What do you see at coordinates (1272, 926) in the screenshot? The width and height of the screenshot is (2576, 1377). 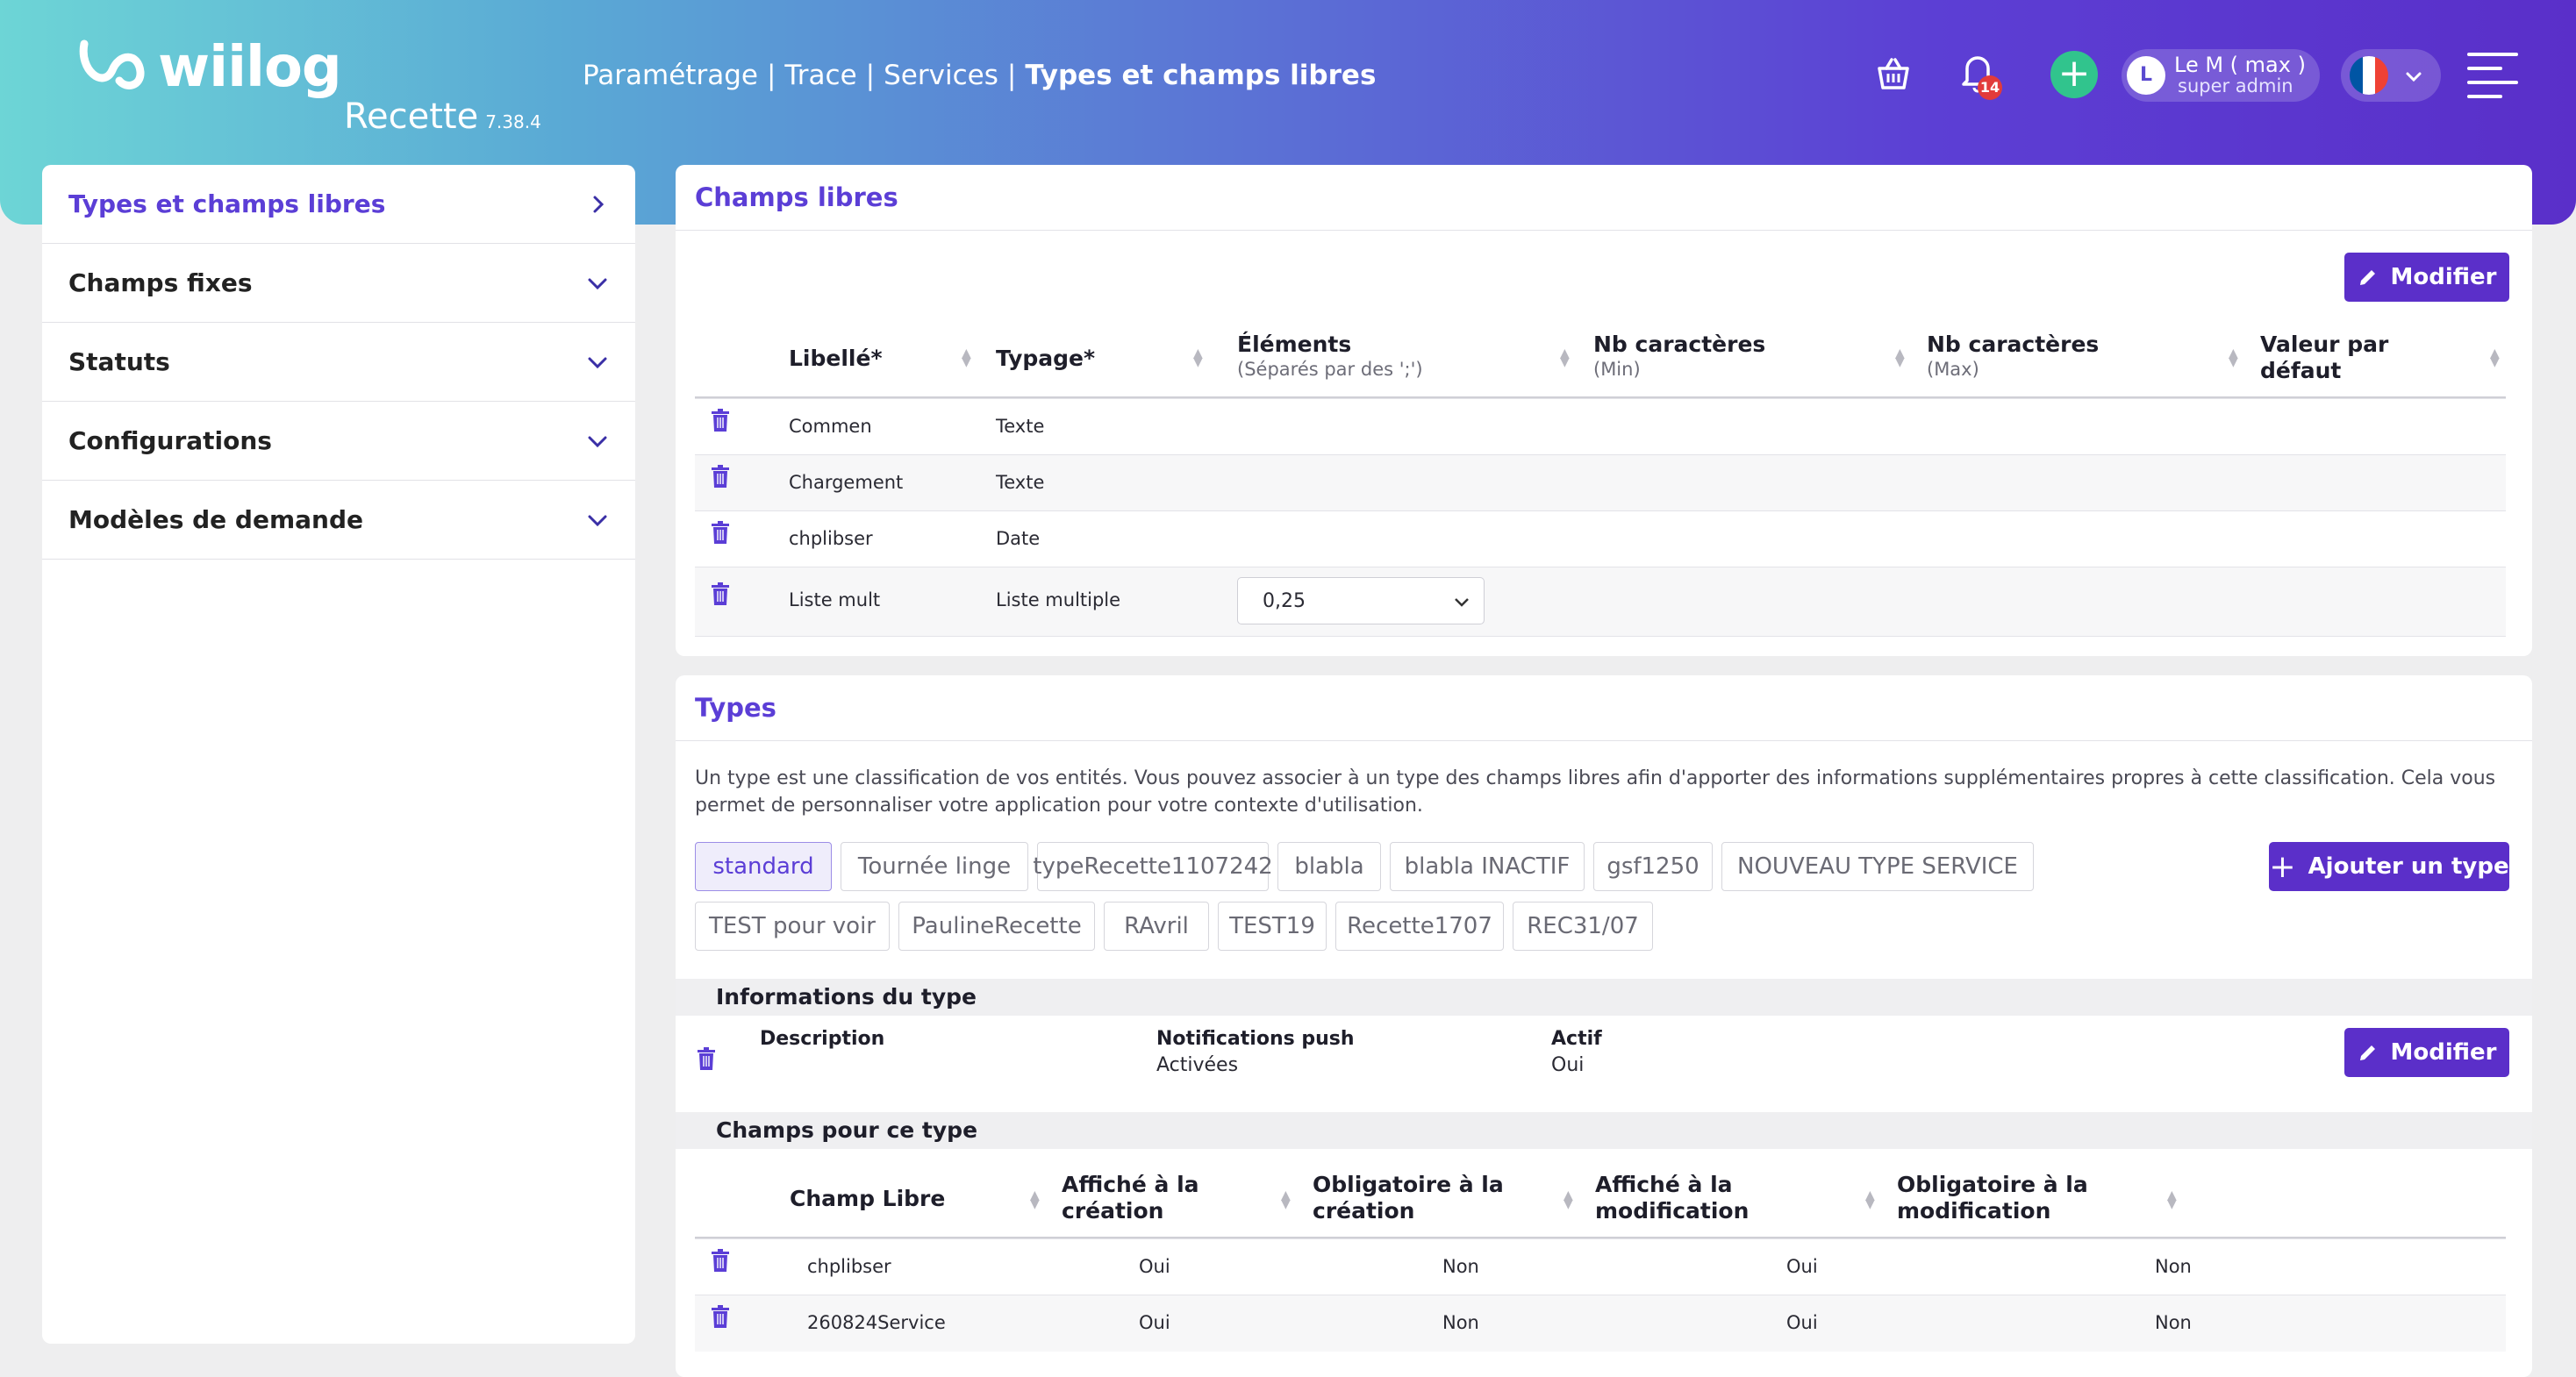 I see `type-chip: TEST19` at bounding box center [1272, 926].